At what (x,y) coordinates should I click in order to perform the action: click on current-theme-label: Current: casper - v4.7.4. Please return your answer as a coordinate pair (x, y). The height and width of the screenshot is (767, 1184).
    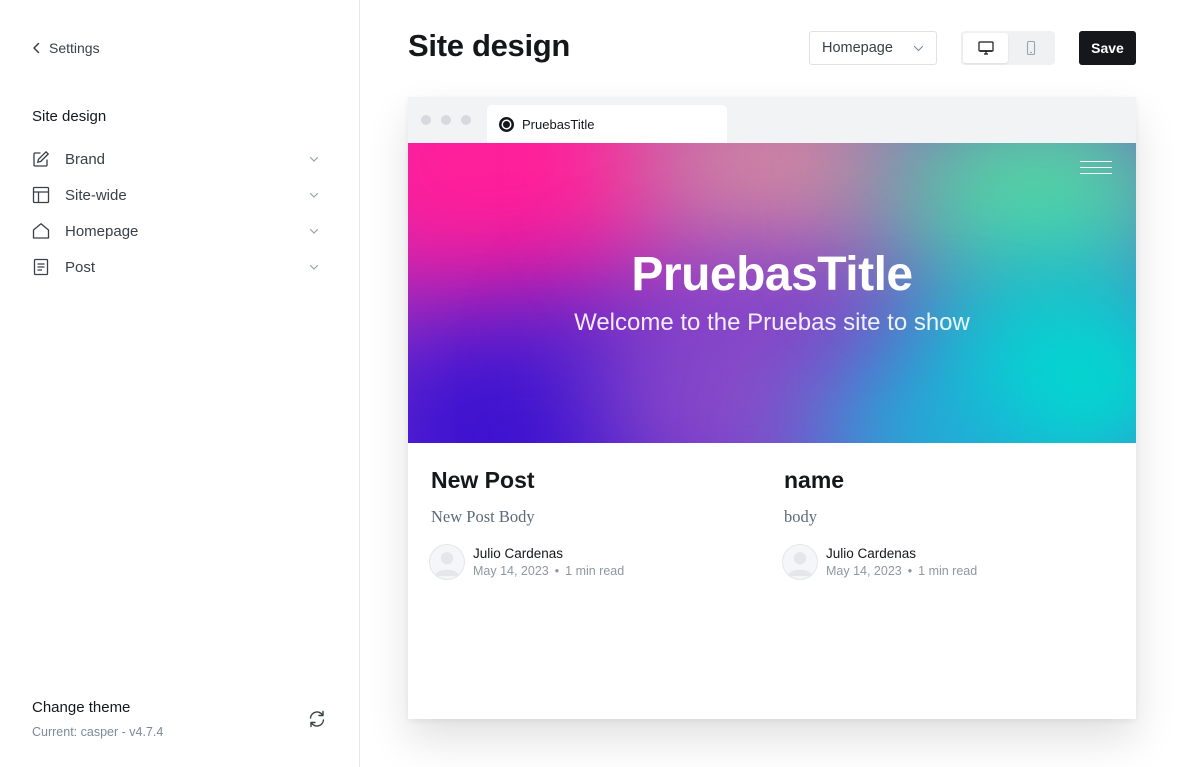
    Looking at the image, I should click on (98, 732).